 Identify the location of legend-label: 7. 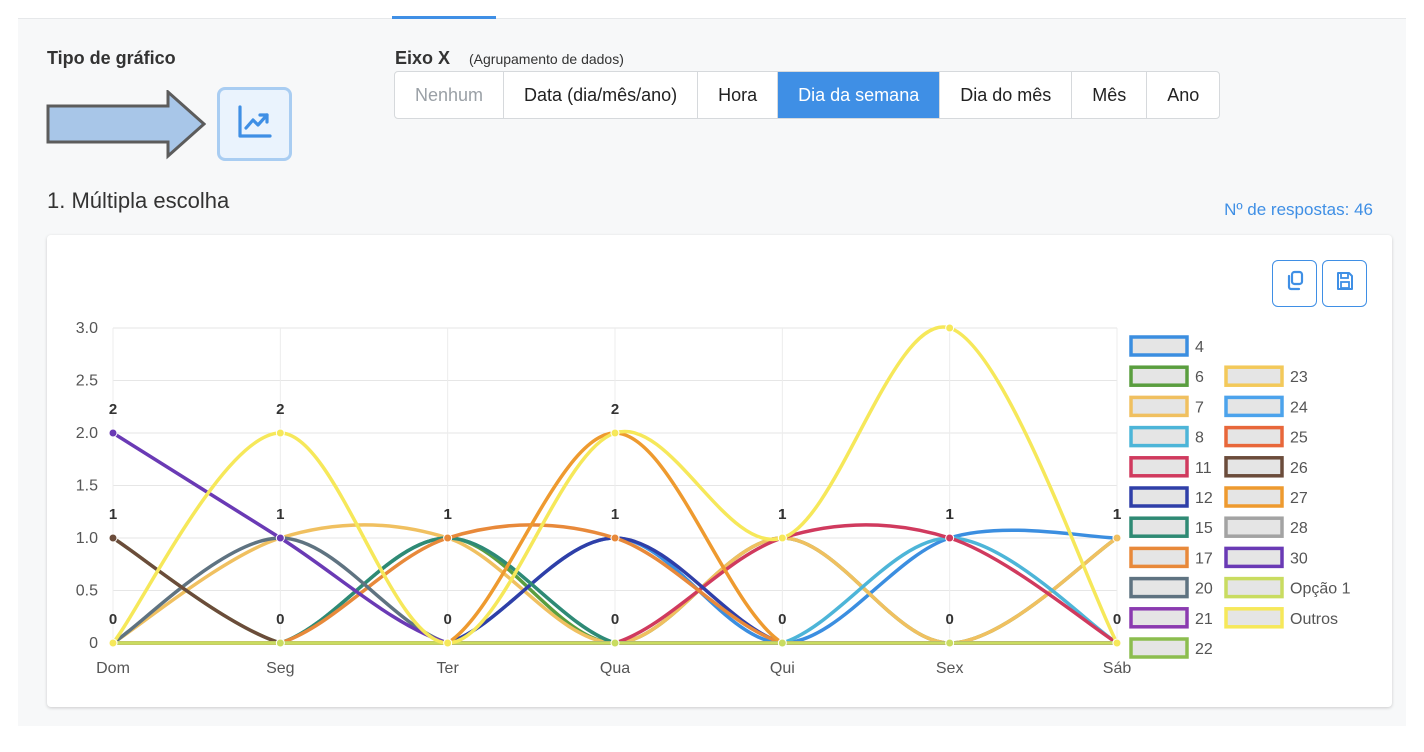
(1199, 407).